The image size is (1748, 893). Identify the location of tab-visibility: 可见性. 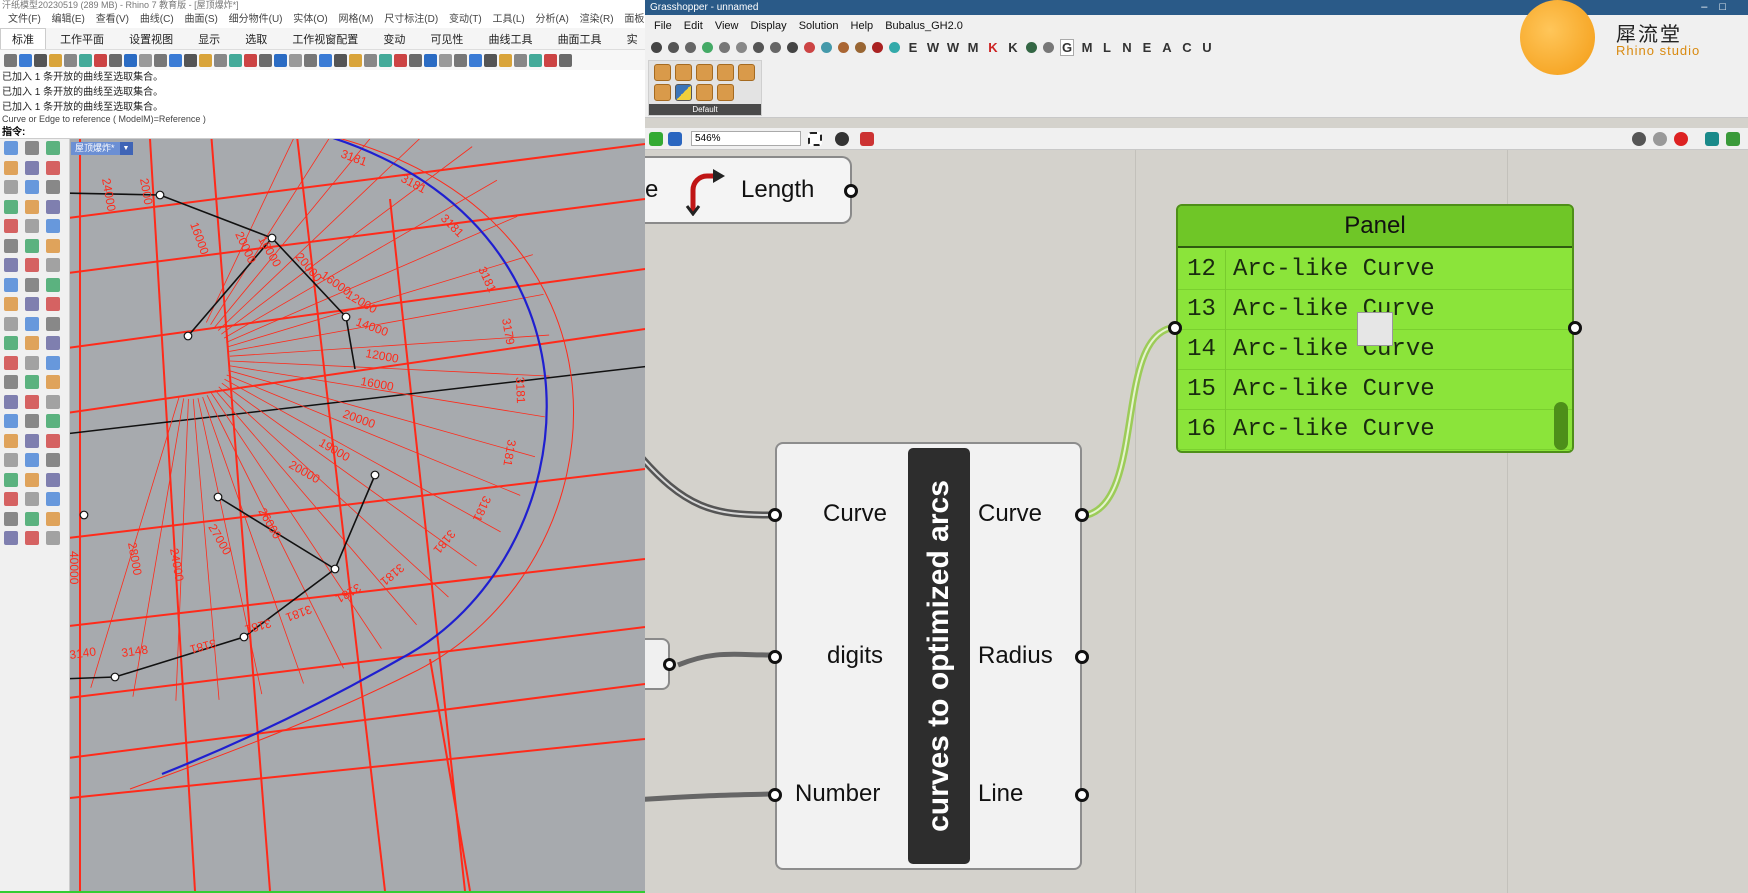
(446, 39).